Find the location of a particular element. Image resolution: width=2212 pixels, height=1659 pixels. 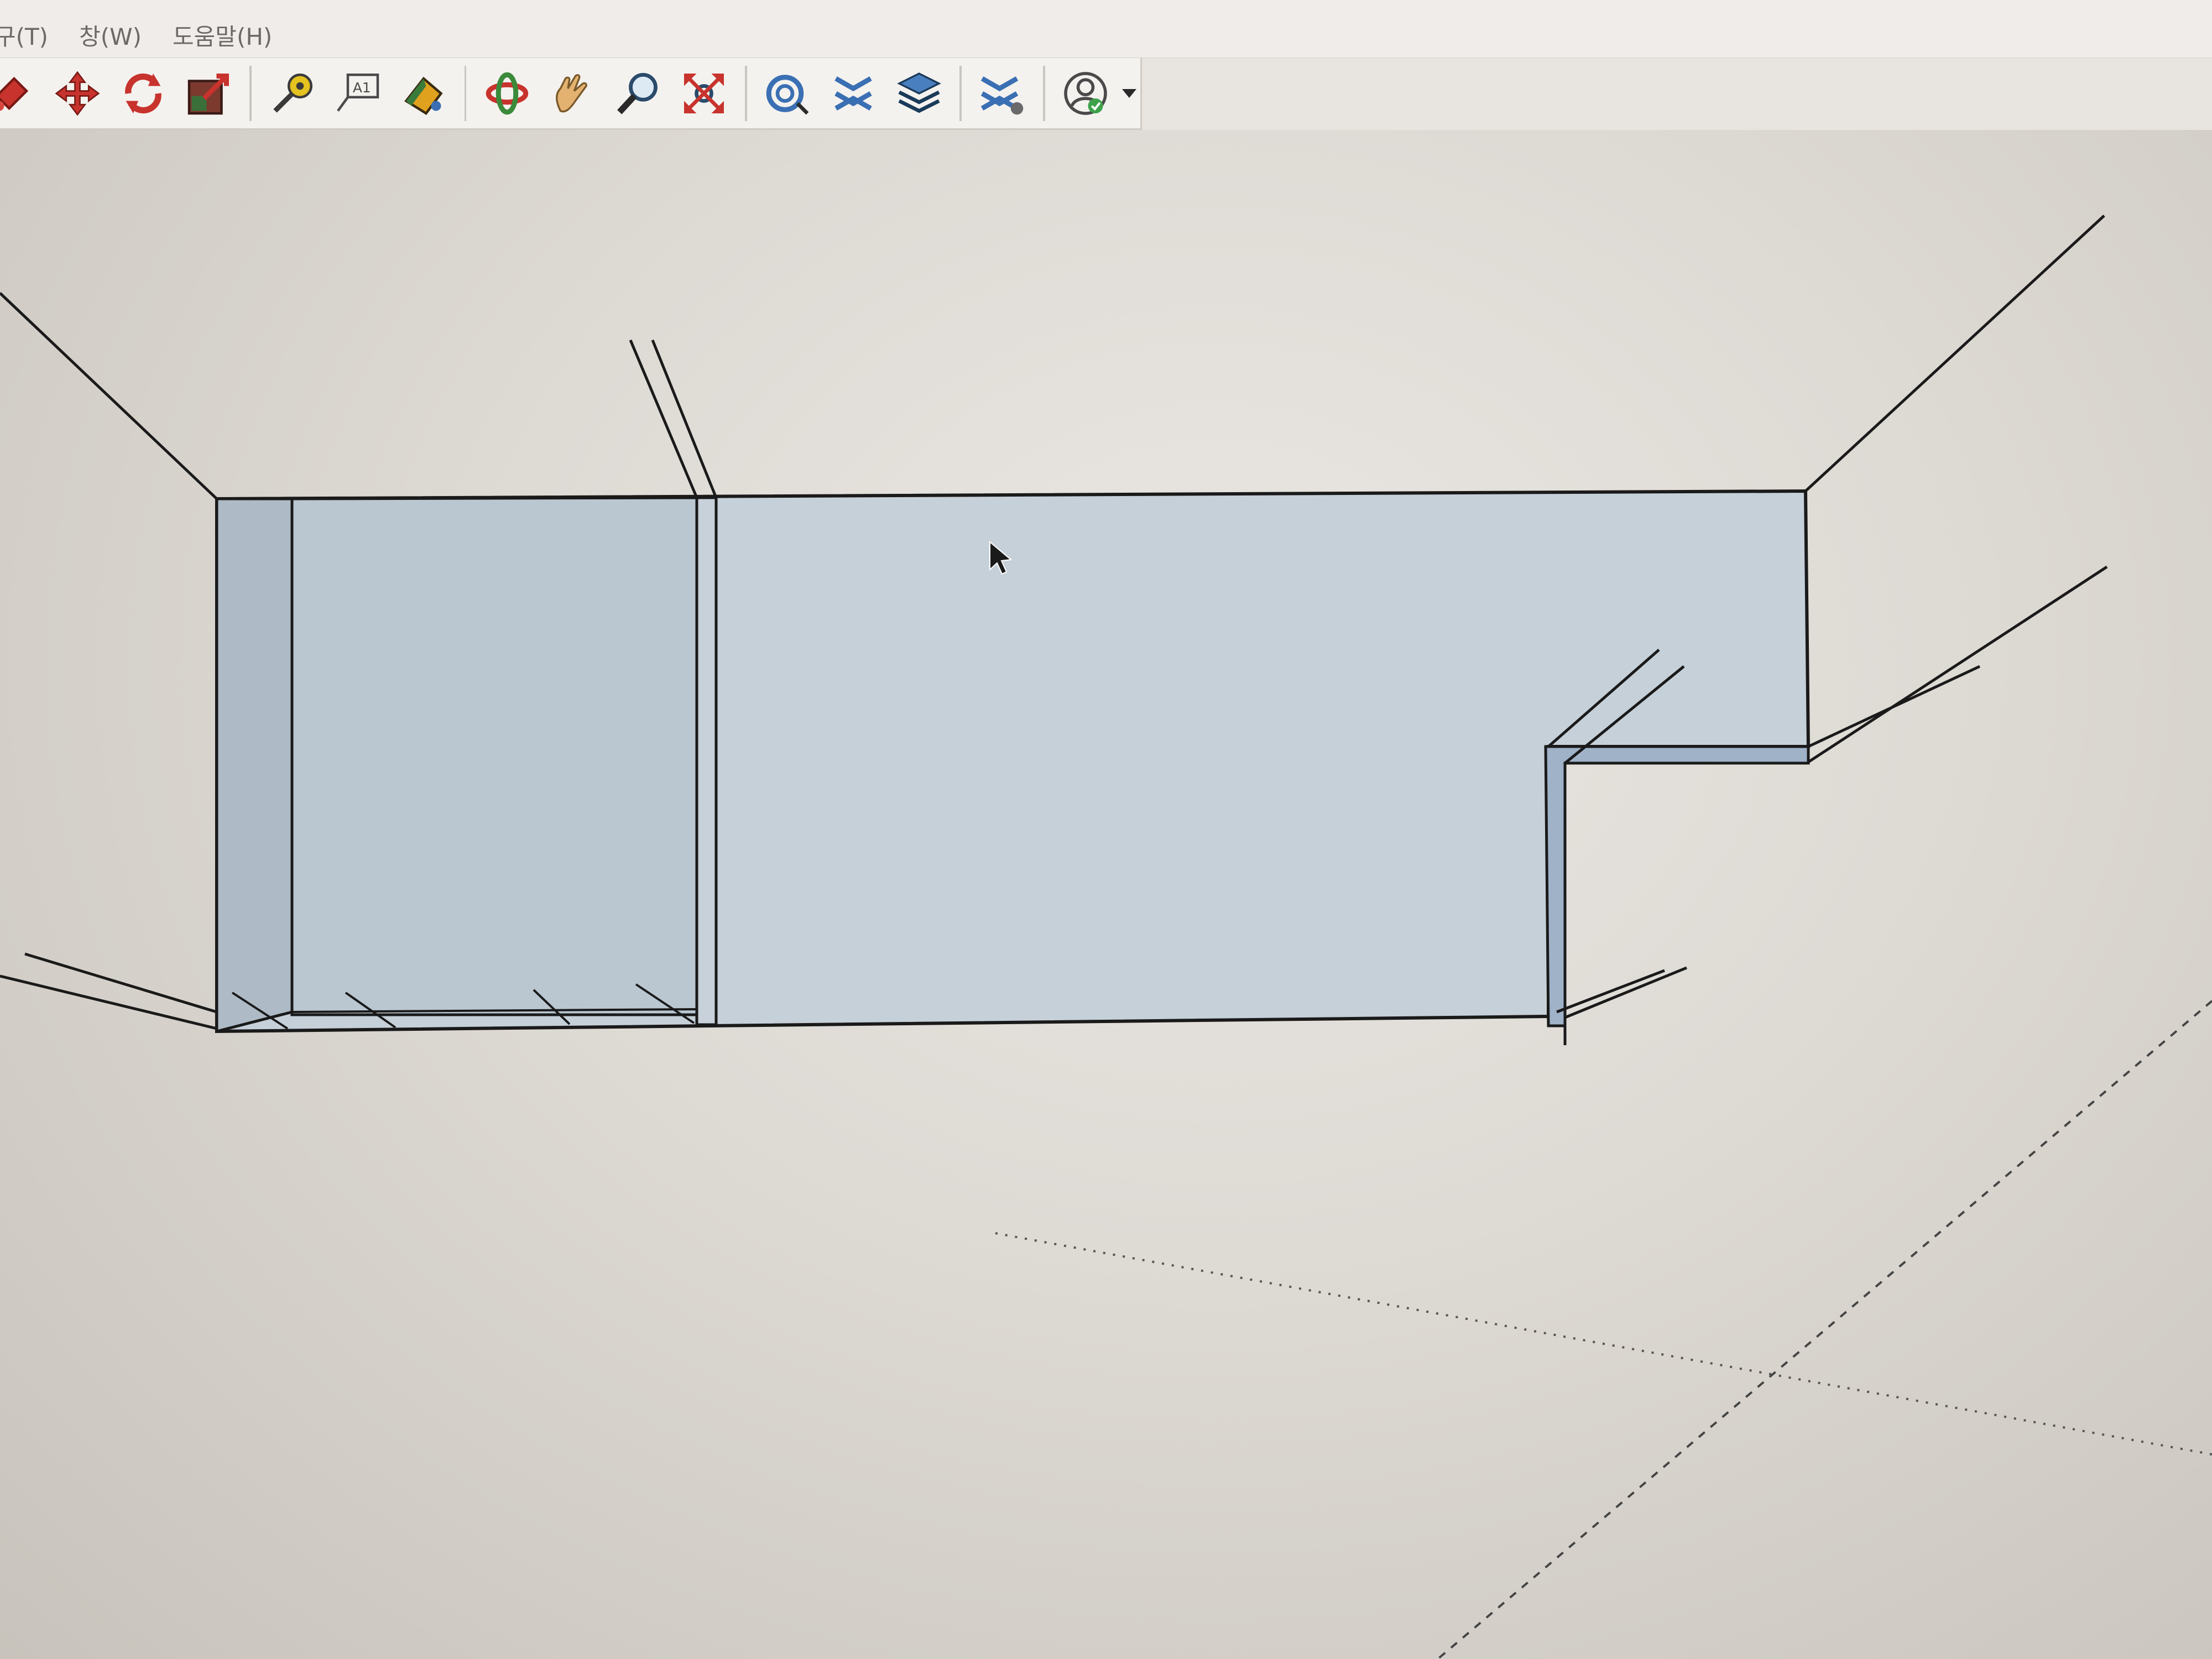

paint-button is located at coordinates (423, 94).